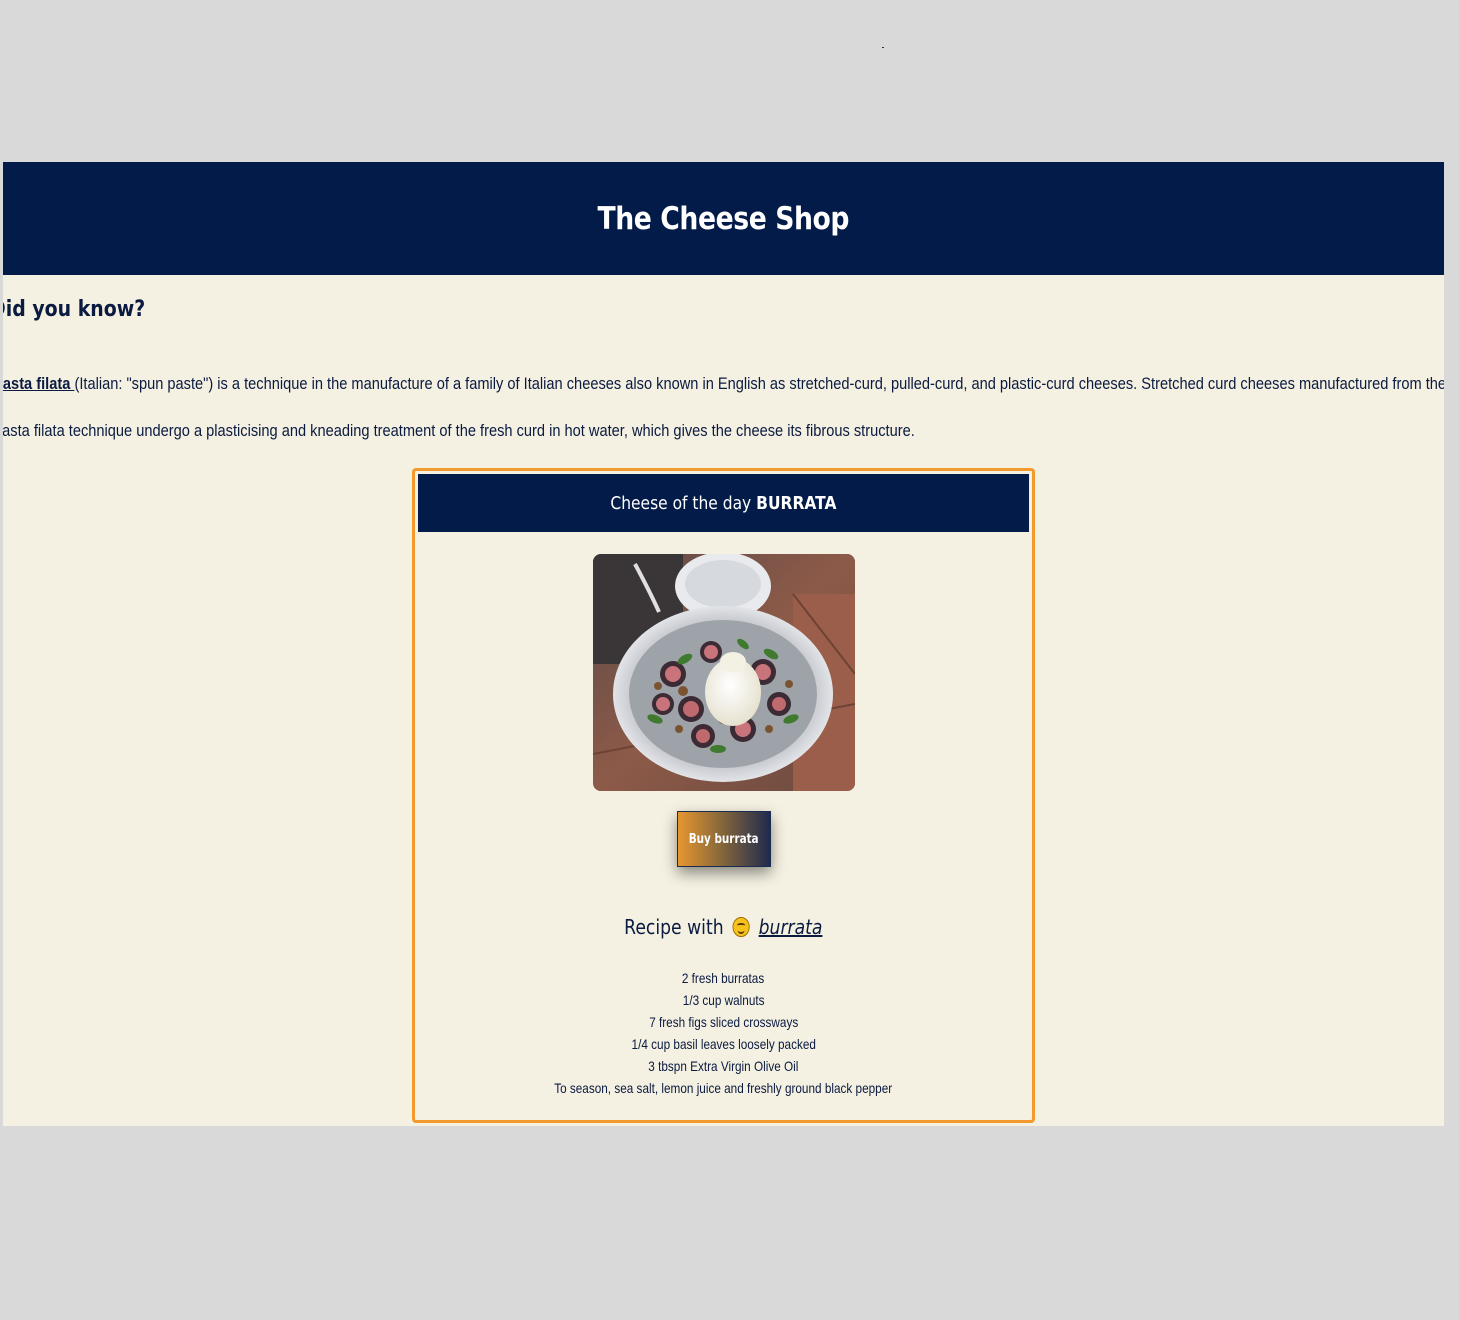 The height and width of the screenshot is (1320, 1459). Describe the element at coordinates (791, 927) in the screenshot. I see `recipe-burrata-link: burrata` at that location.